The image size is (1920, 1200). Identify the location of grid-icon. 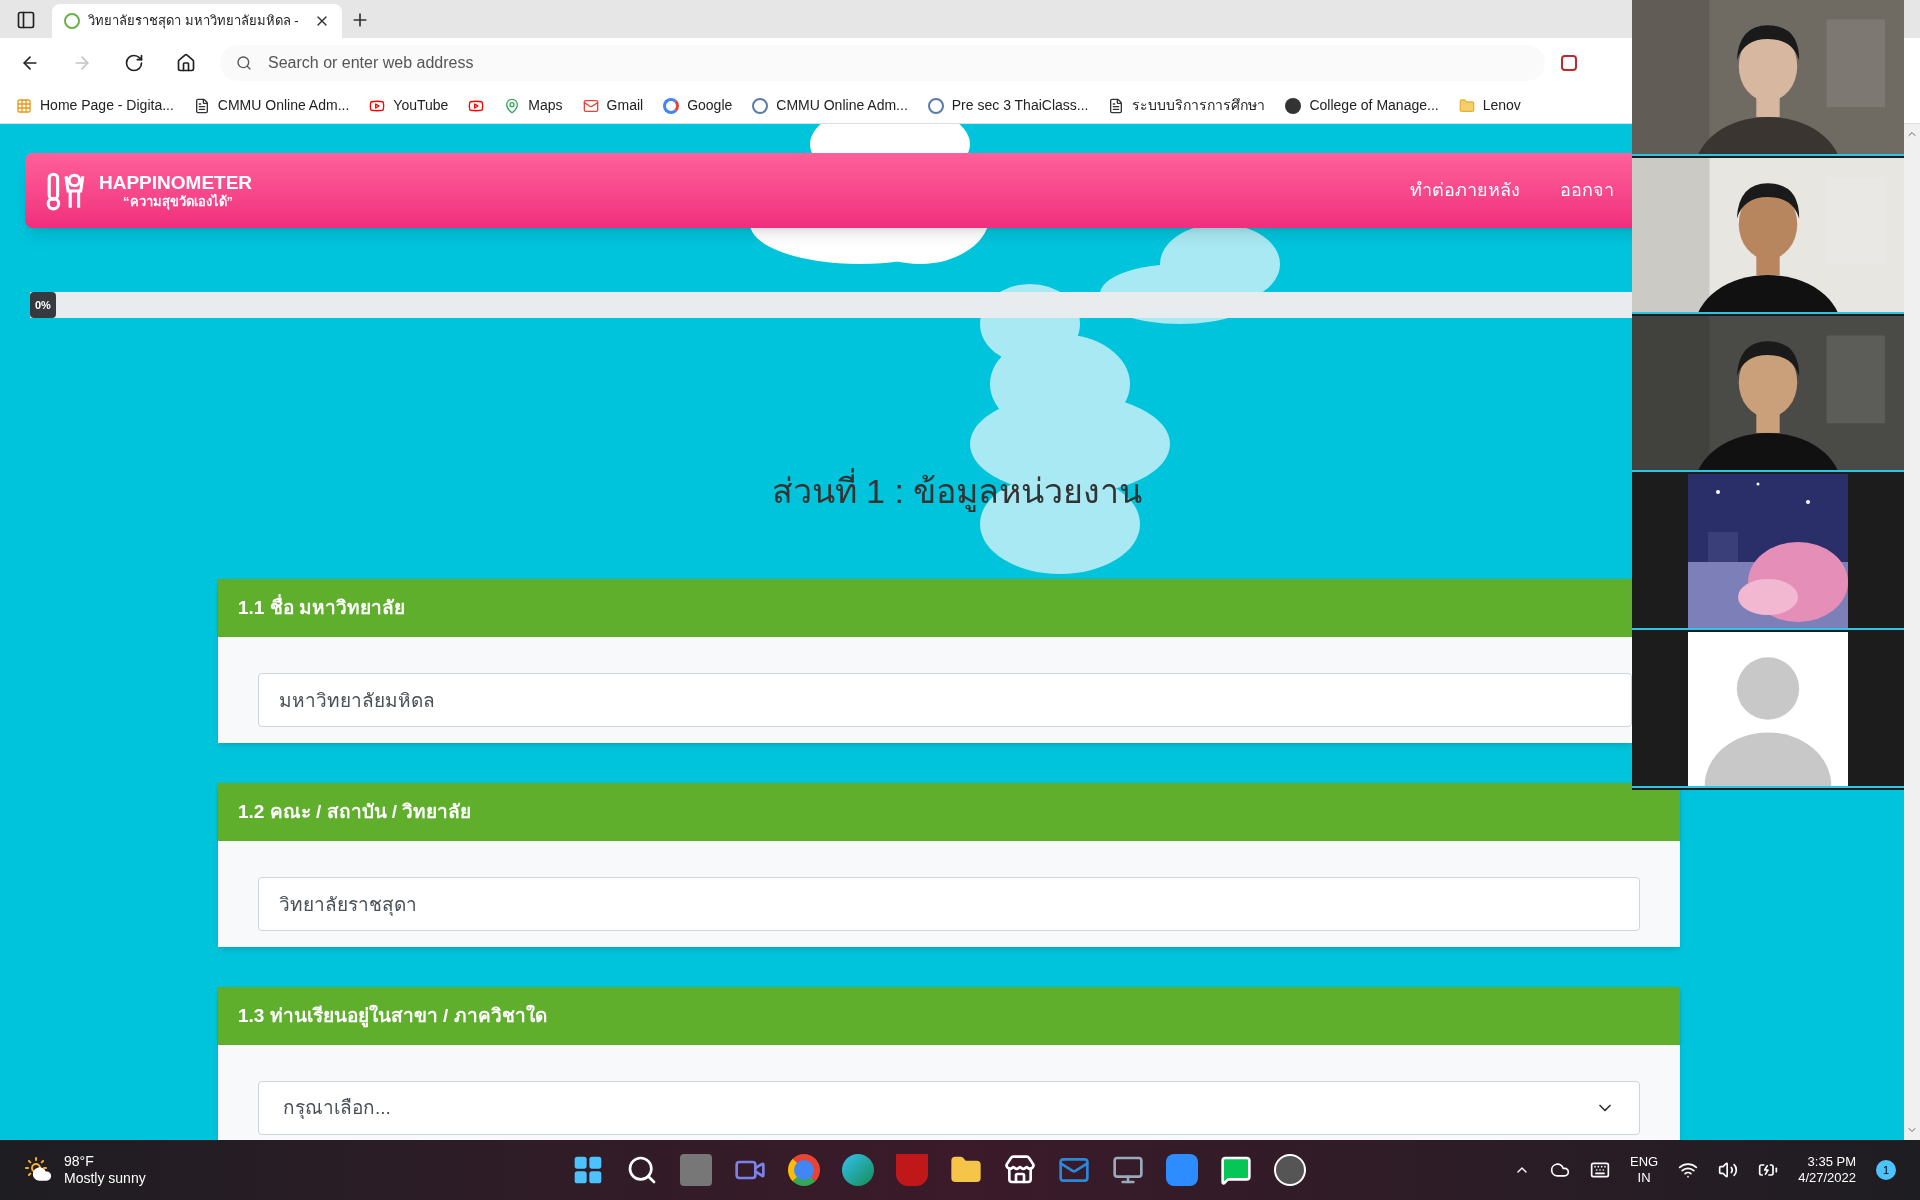
(24, 105).